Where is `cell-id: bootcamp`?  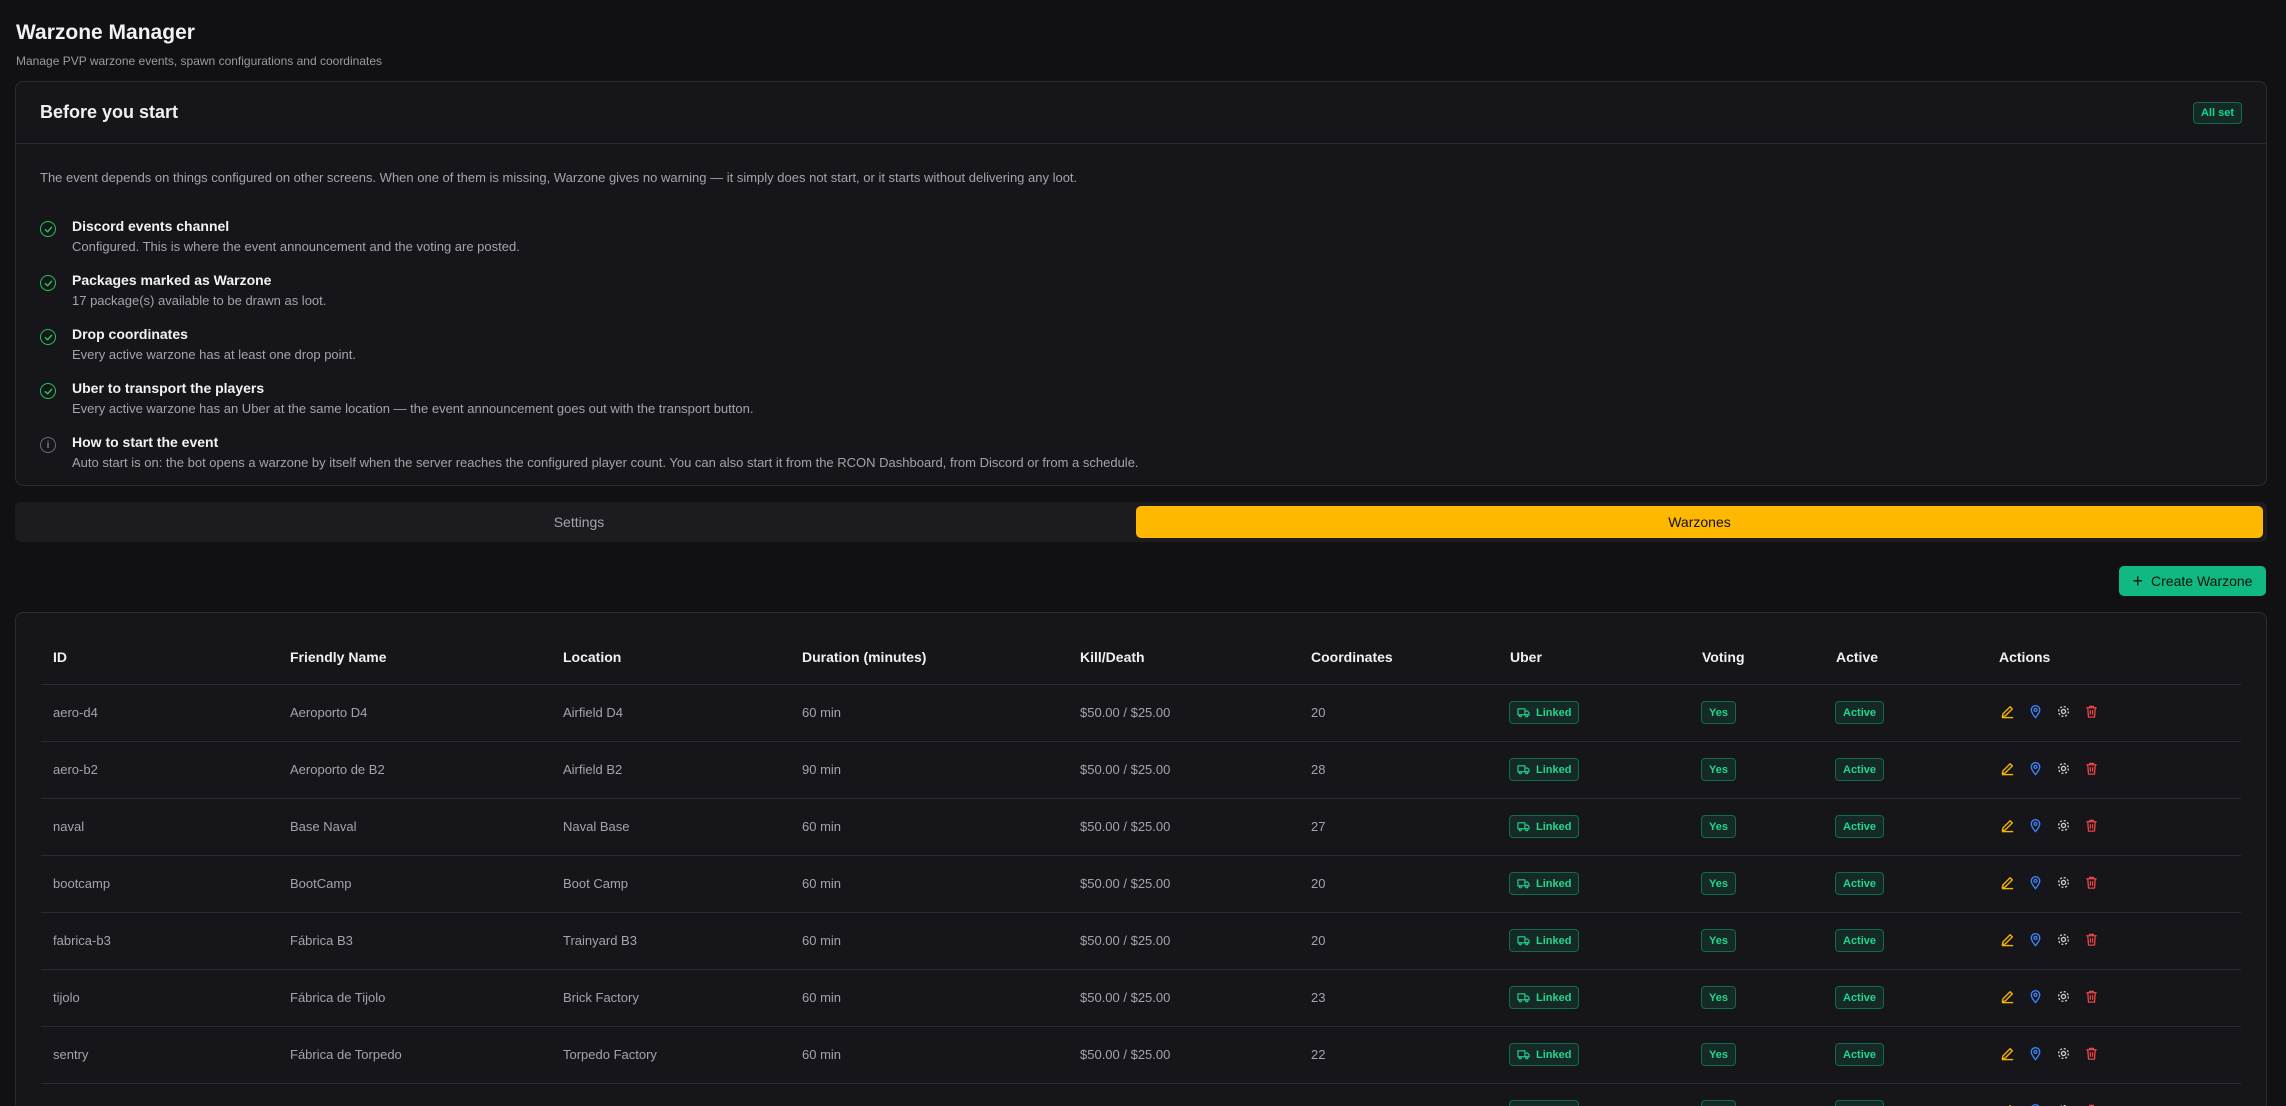
cell-id: bootcamp is located at coordinates (82, 883).